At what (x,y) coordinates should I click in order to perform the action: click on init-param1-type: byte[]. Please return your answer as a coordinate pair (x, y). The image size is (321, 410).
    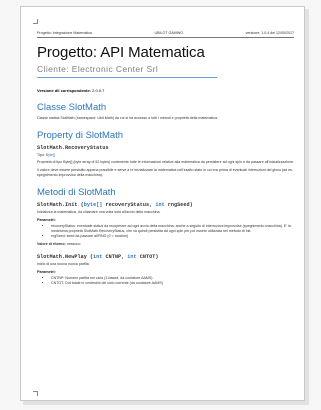
    Looking at the image, I should click on (93, 205).